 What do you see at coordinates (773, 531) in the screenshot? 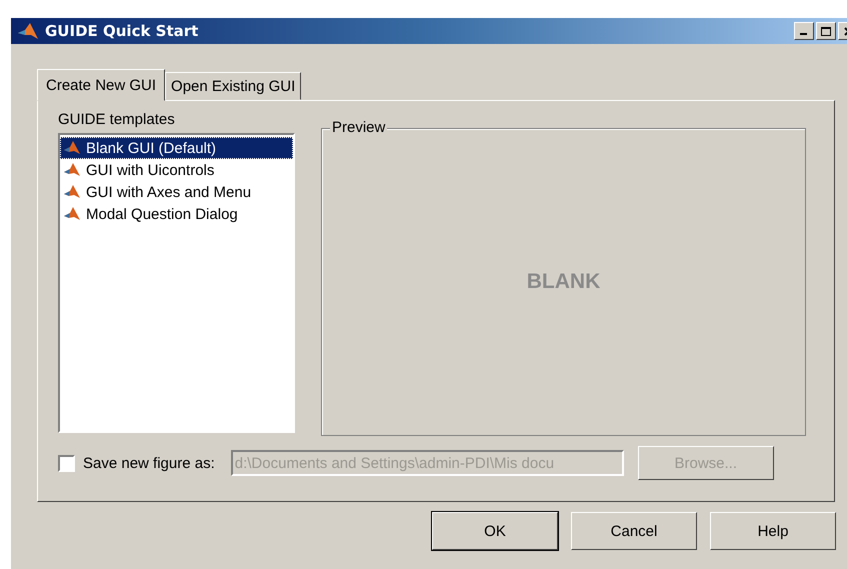
I see `dialog-button: Help` at bounding box center [773, 531].